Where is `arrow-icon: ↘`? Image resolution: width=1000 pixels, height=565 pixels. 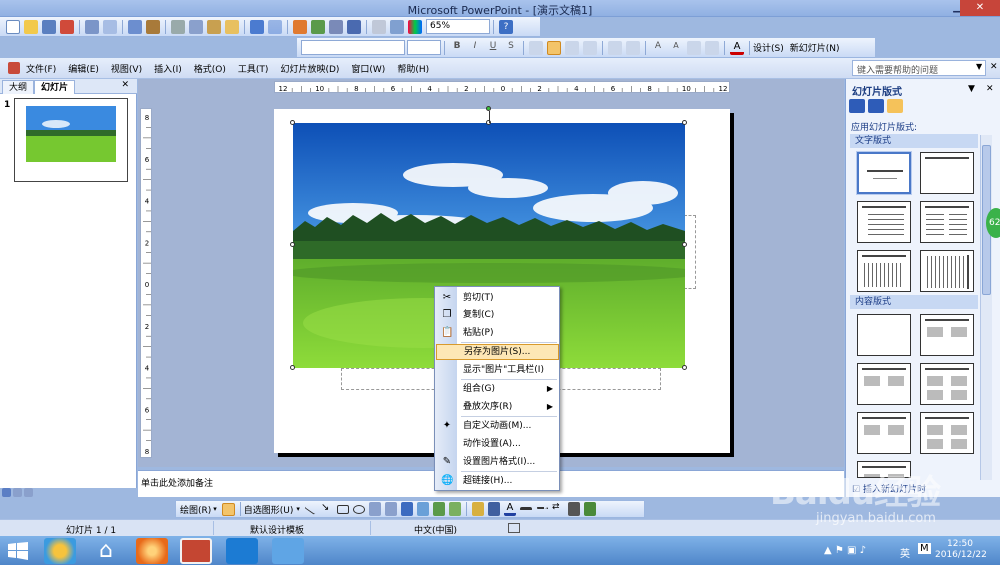 arrow-icon: ↘ is located at coordinates (327, 509).